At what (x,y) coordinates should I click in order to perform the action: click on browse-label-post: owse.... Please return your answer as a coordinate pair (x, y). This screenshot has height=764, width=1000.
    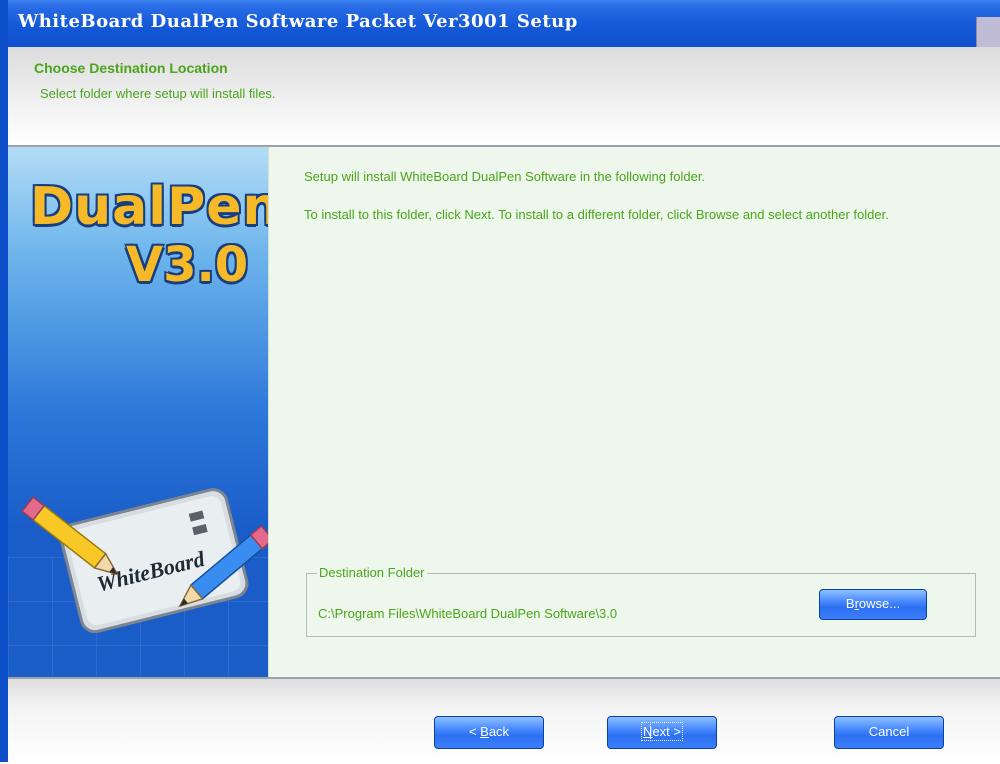
    Looking at the image, I should click on (879, 603).